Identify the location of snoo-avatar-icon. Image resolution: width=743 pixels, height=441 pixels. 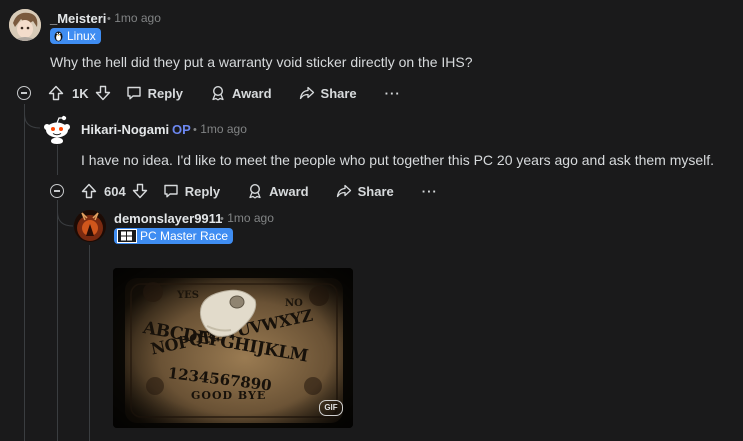
(57, 129).